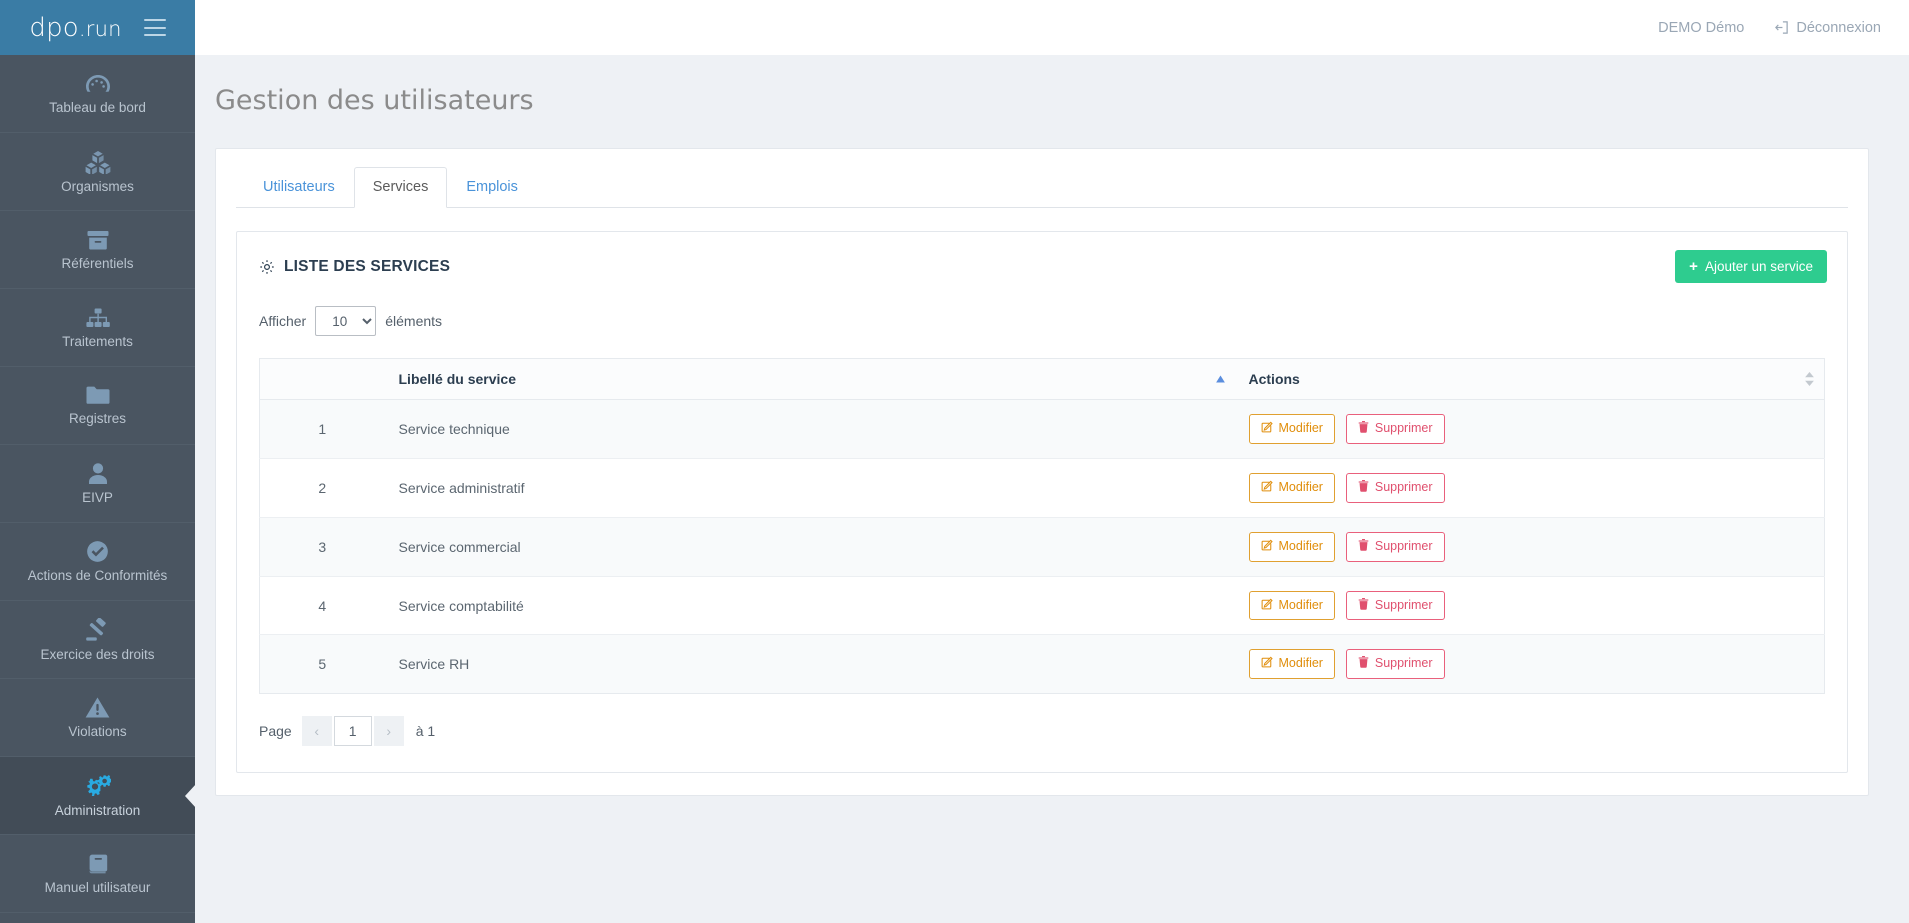 The width and height of the screenshot is (1909, 923). Describe the element at coordinates (346, 321) in the screenshot. I see `page-length-select: 10 25 50 100` at that location.